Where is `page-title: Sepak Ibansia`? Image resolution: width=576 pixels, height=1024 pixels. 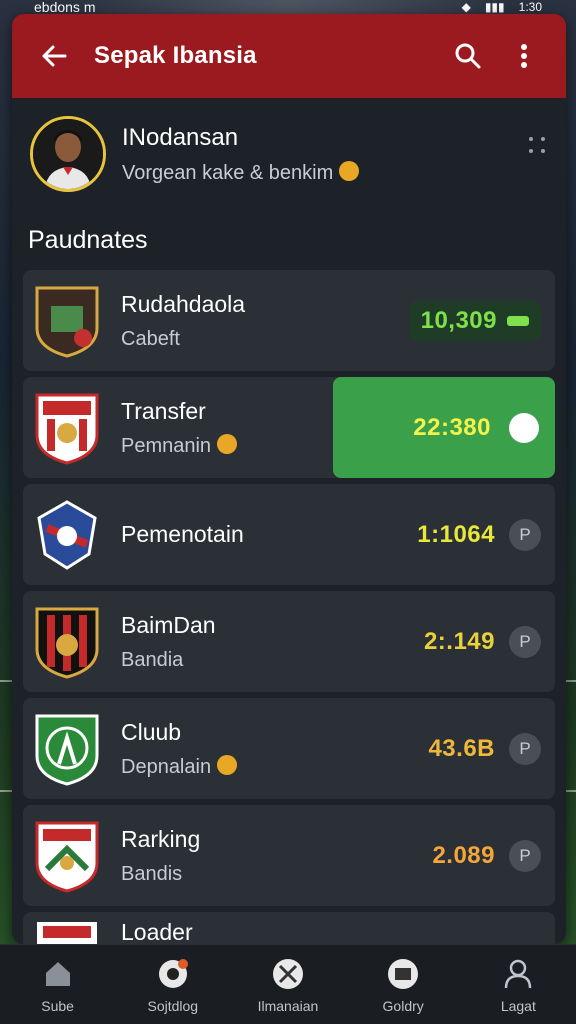 page-title: Sepak Ibansia is located at coordinates (175, 55).